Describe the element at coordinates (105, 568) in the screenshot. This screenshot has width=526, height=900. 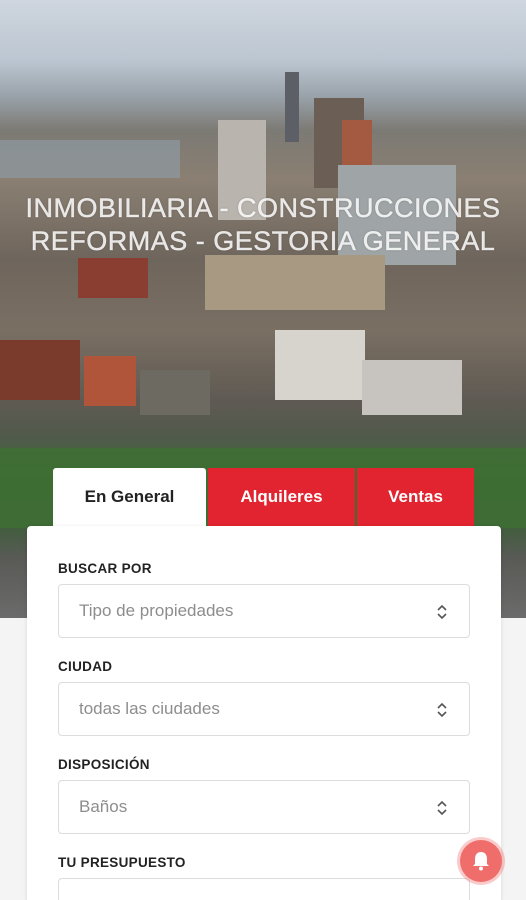
I see `buscar-por-label: BUSCAR POR` at that location.